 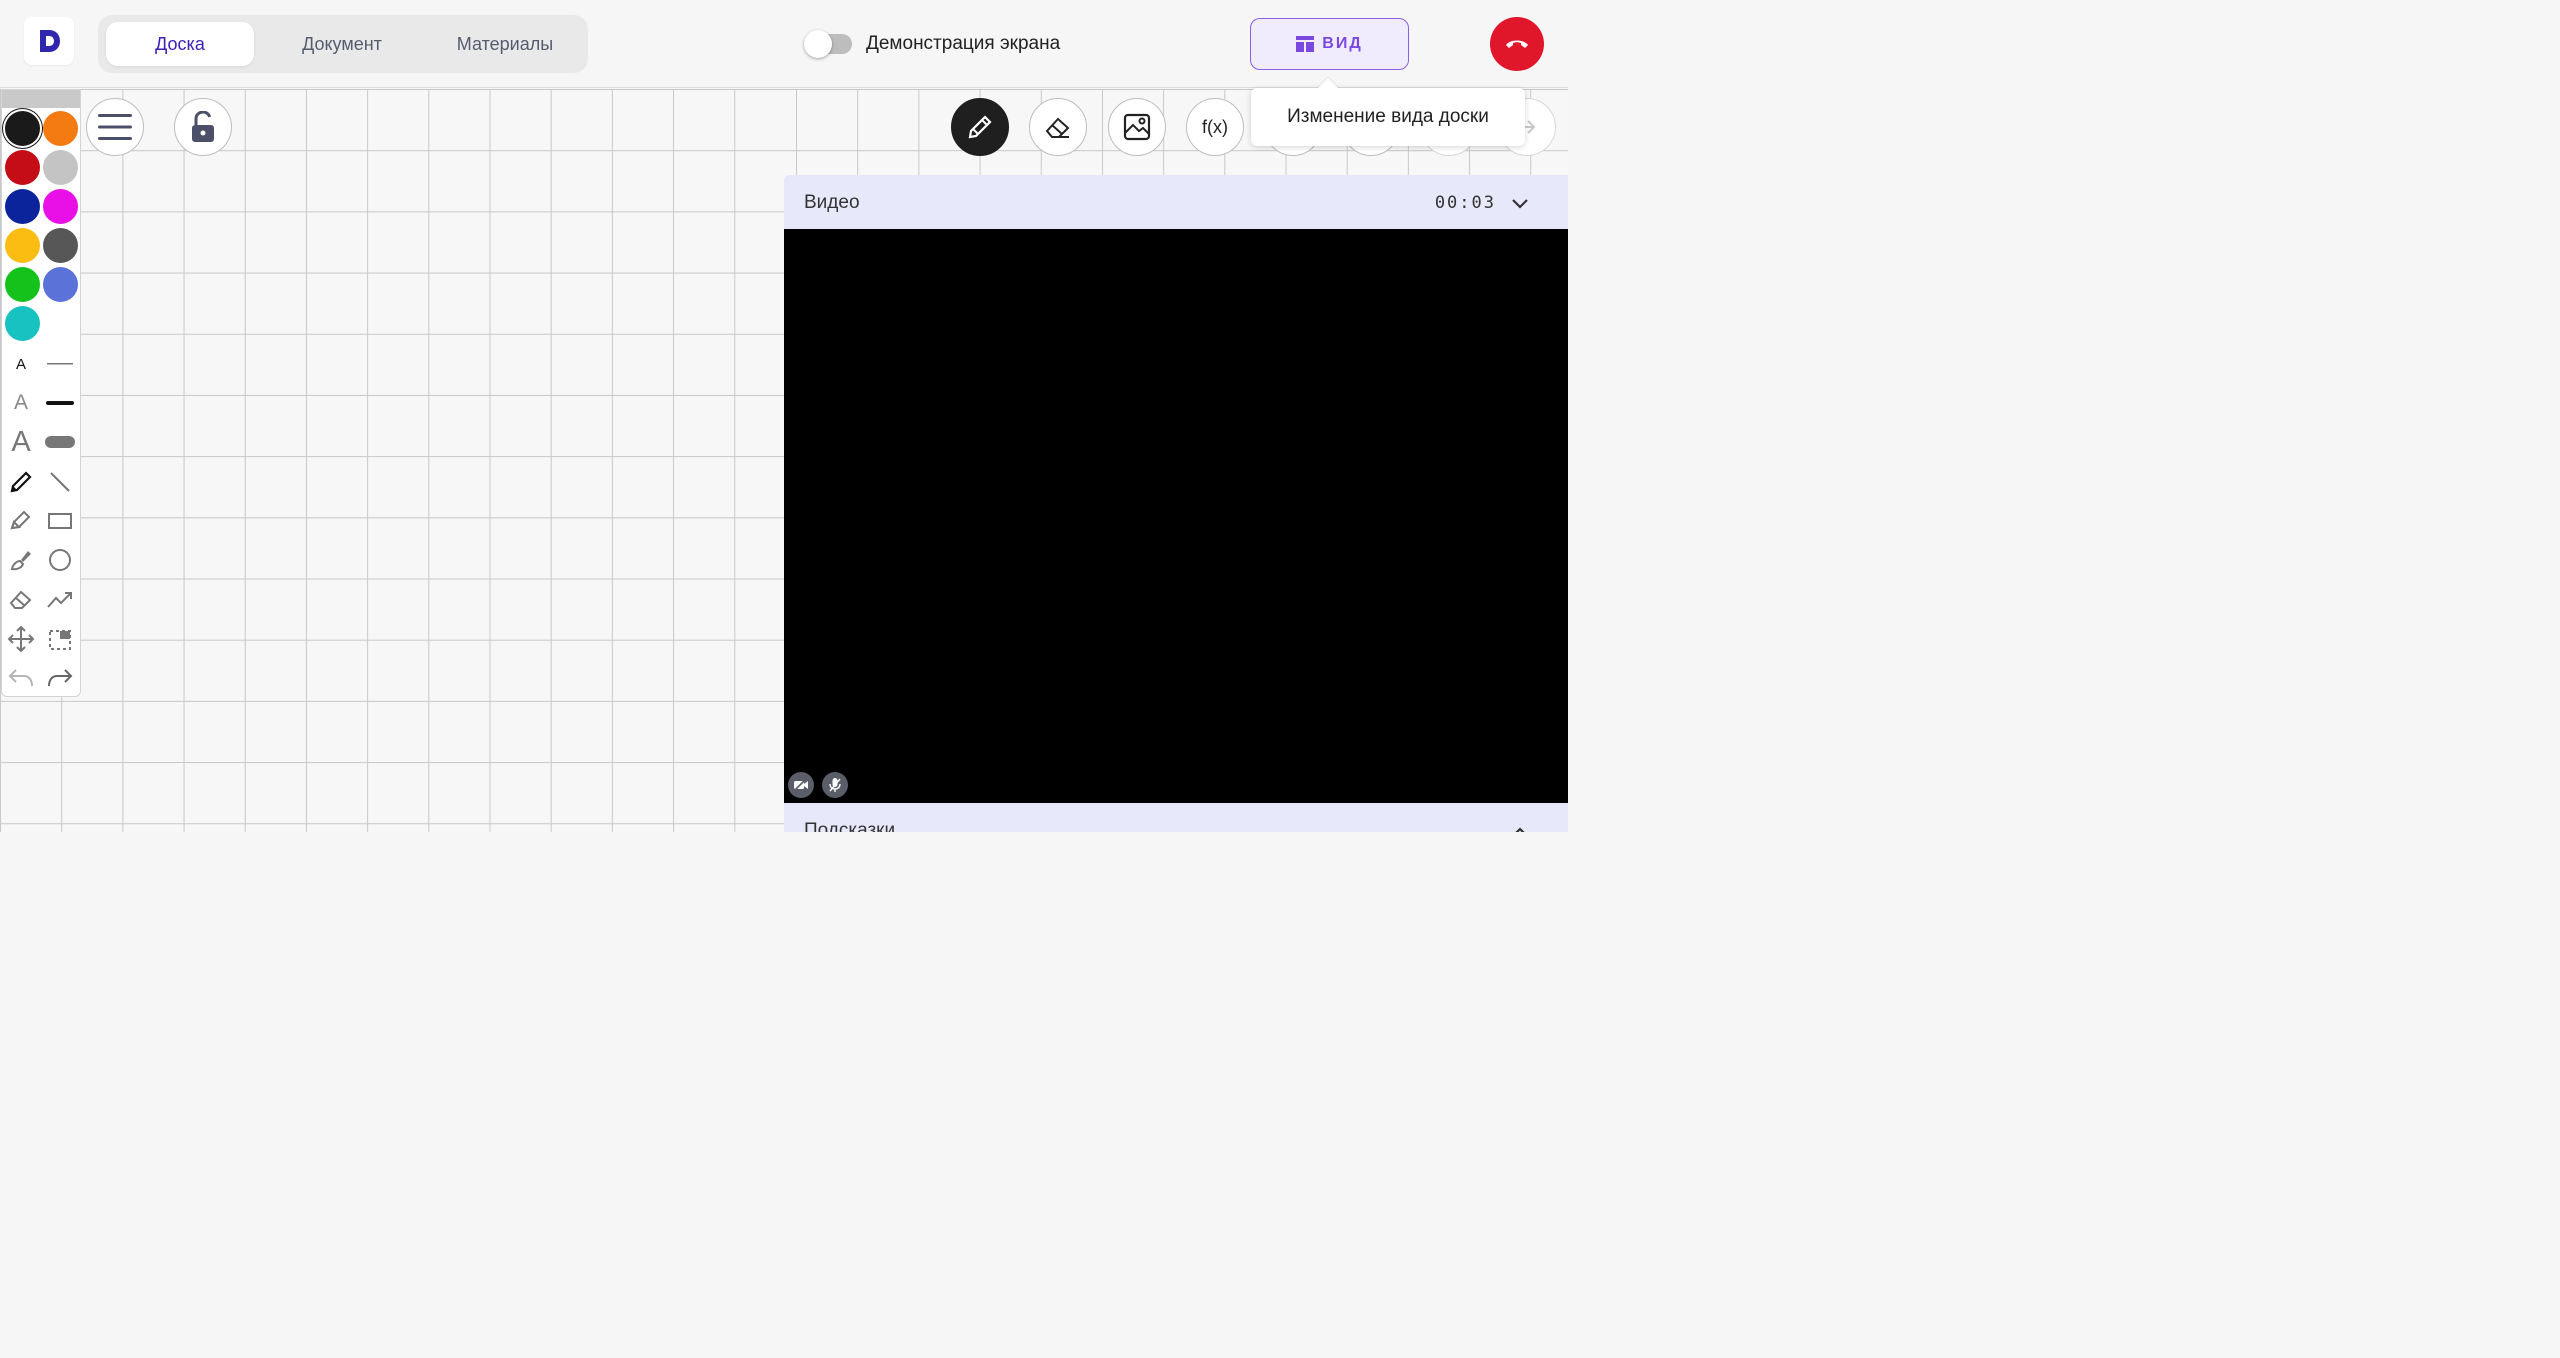 I want to click on redo-button, so click(x=60, y=678).